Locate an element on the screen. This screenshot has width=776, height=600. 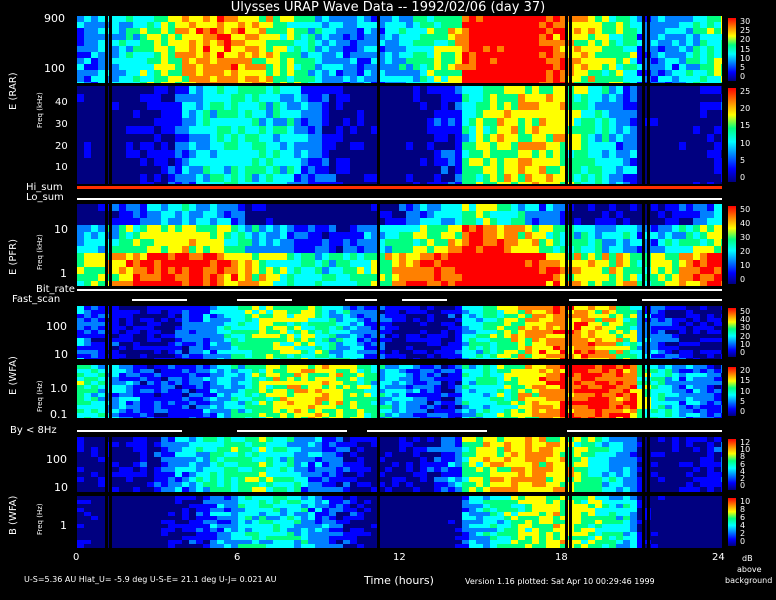
panel-bwfa-low is located at coordinates (399, 522).